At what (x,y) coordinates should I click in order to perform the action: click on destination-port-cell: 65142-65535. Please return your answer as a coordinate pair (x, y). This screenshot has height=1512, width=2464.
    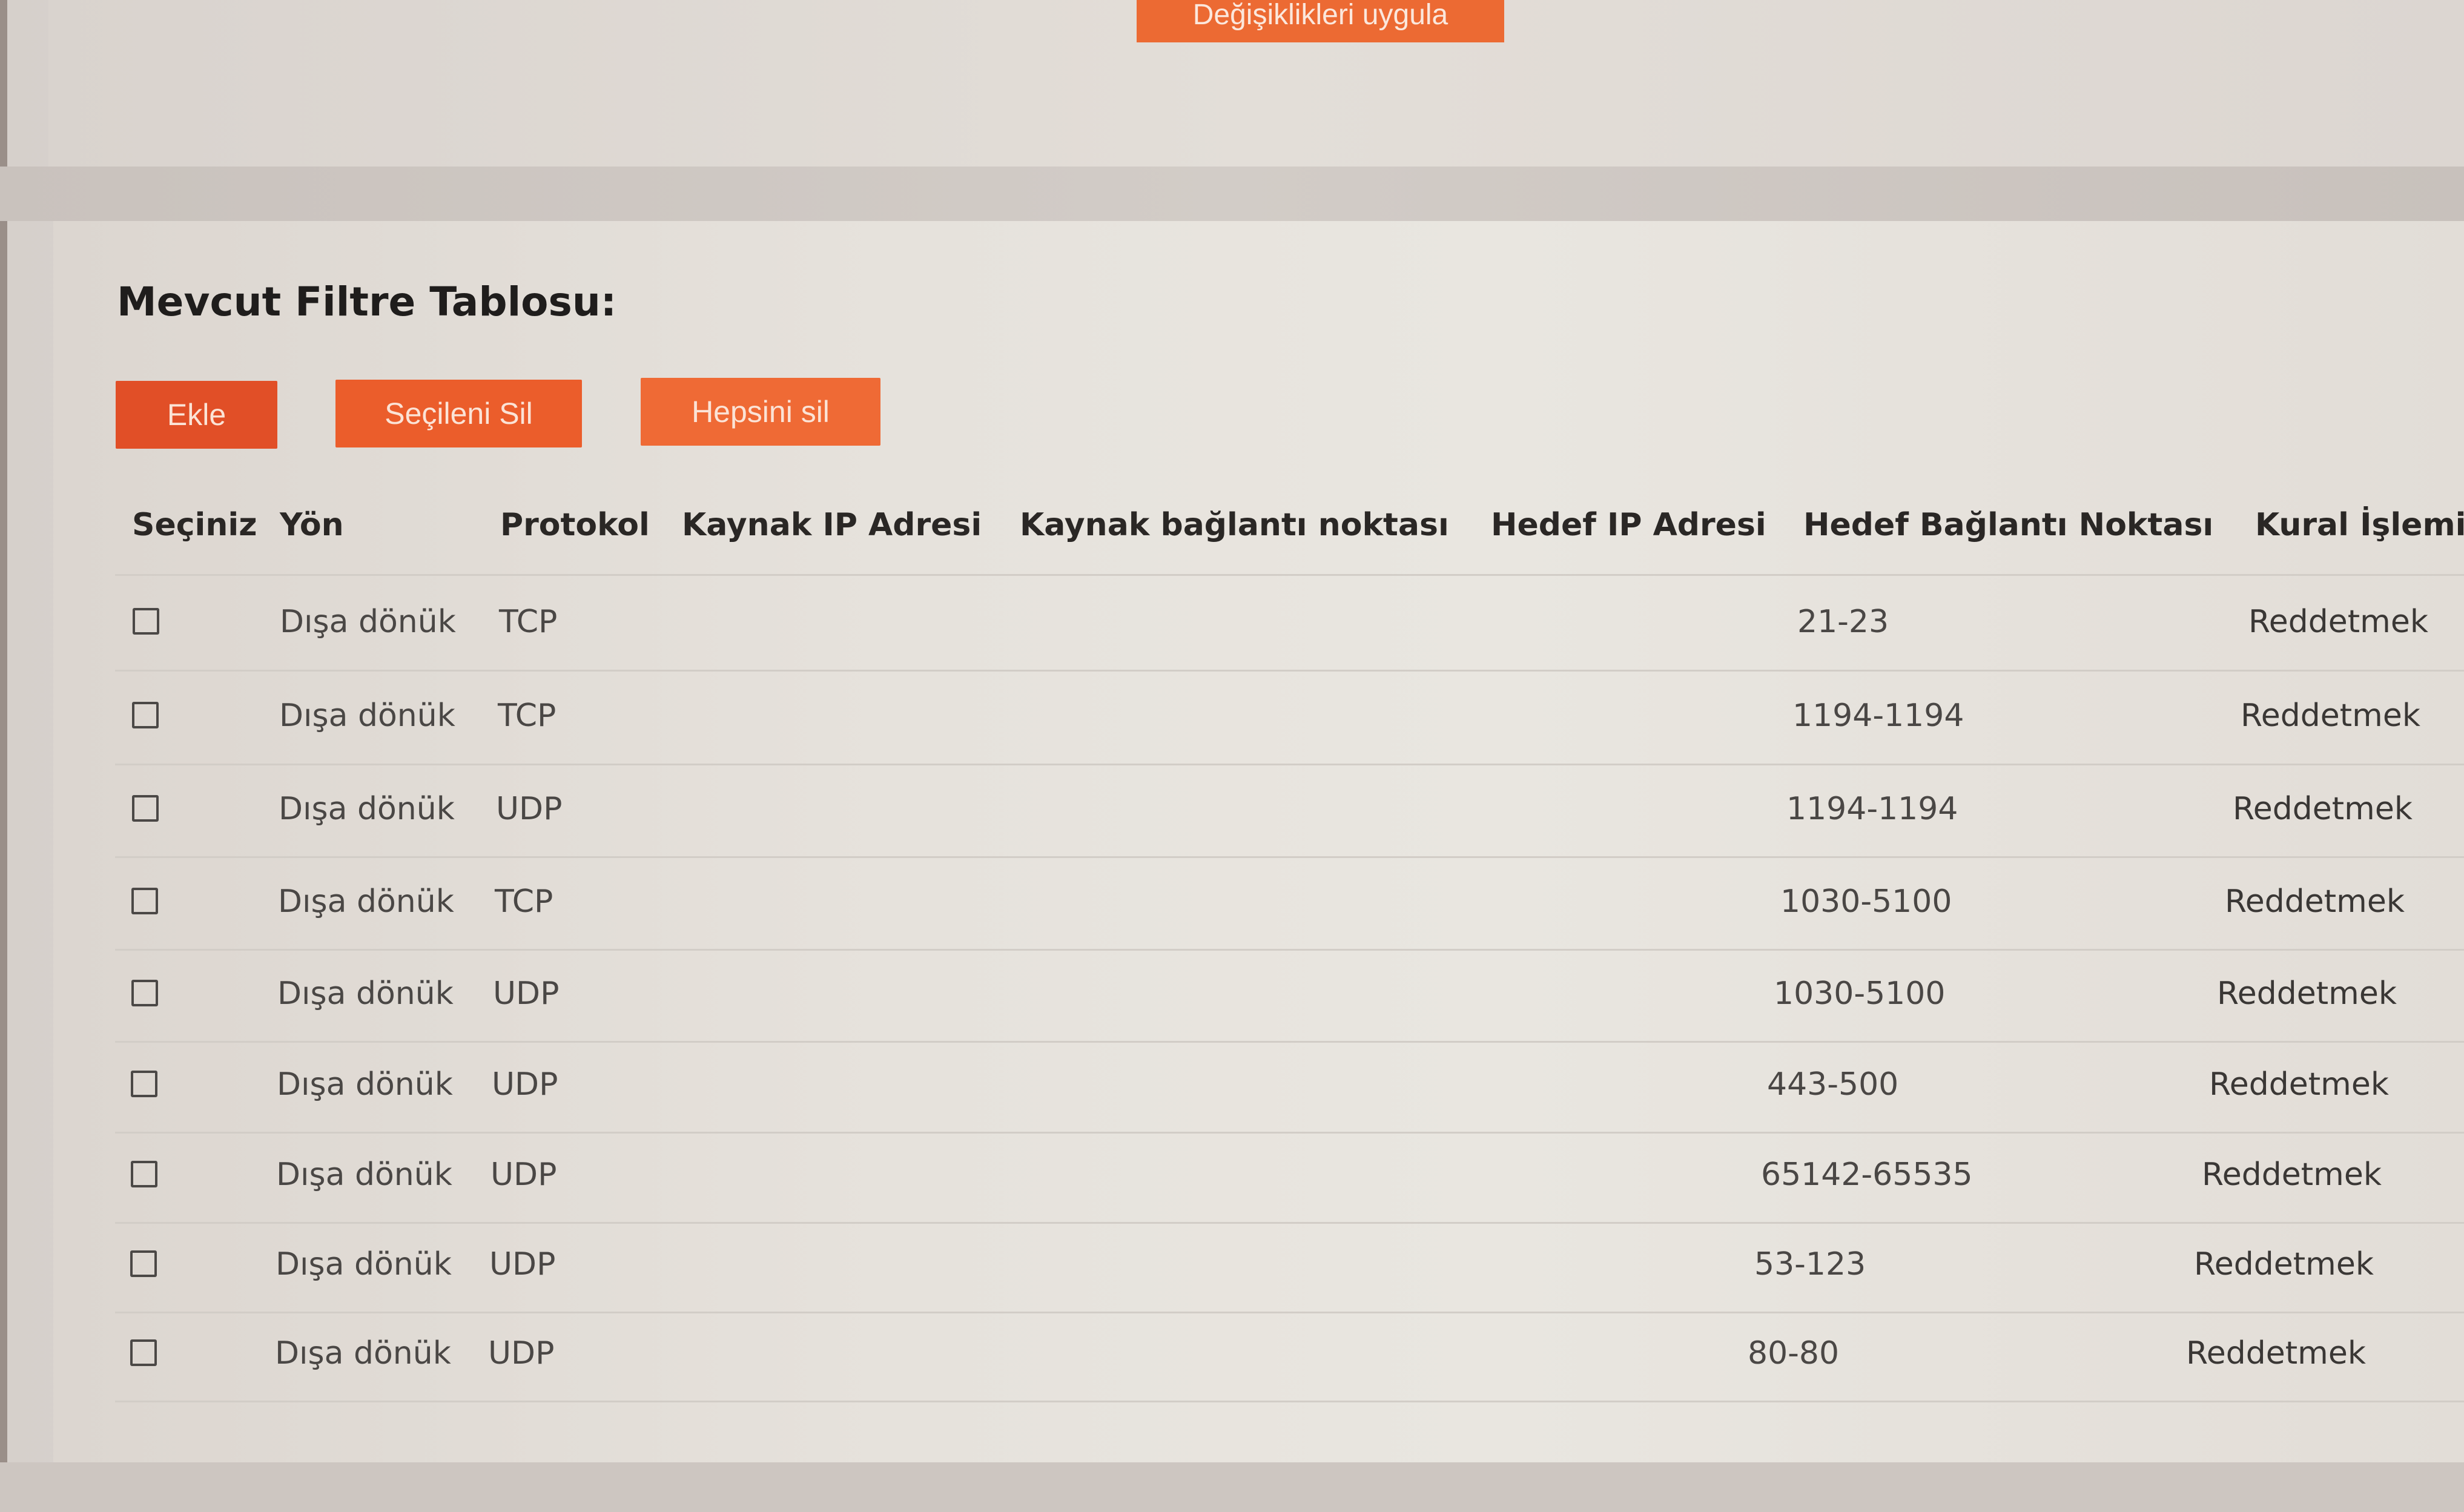
    Looking at the image, I should click on (1867, 1175).